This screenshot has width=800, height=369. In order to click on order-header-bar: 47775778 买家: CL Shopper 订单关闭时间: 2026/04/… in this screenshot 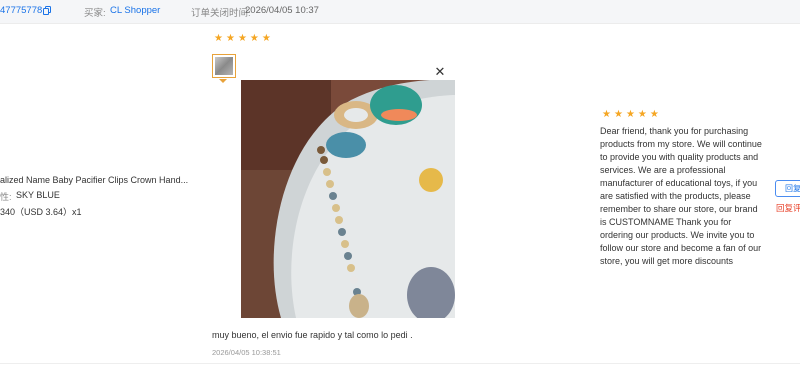, I will do `click(400, 12)`.